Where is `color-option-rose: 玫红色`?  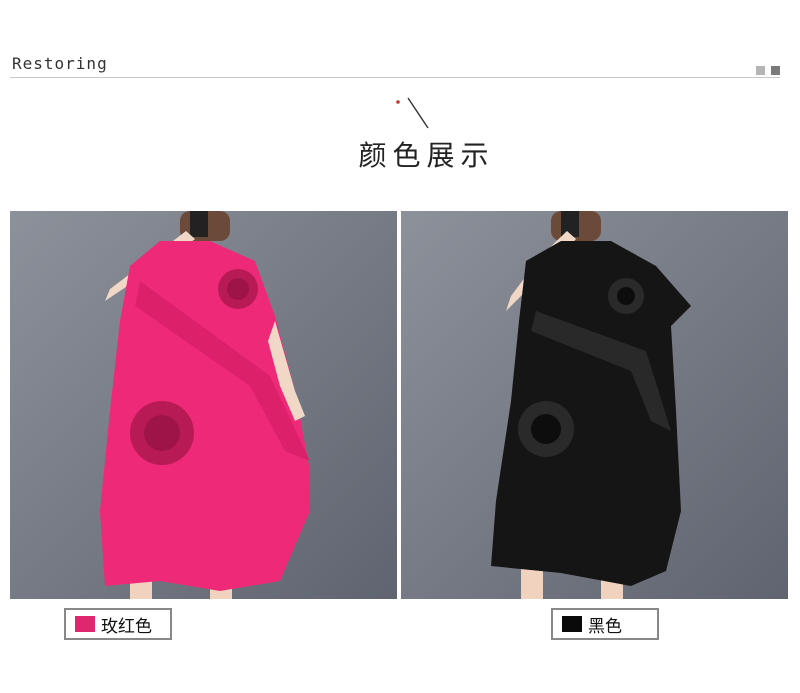 color-option-rose: 玫红色 is located at coordinates (118, 624).